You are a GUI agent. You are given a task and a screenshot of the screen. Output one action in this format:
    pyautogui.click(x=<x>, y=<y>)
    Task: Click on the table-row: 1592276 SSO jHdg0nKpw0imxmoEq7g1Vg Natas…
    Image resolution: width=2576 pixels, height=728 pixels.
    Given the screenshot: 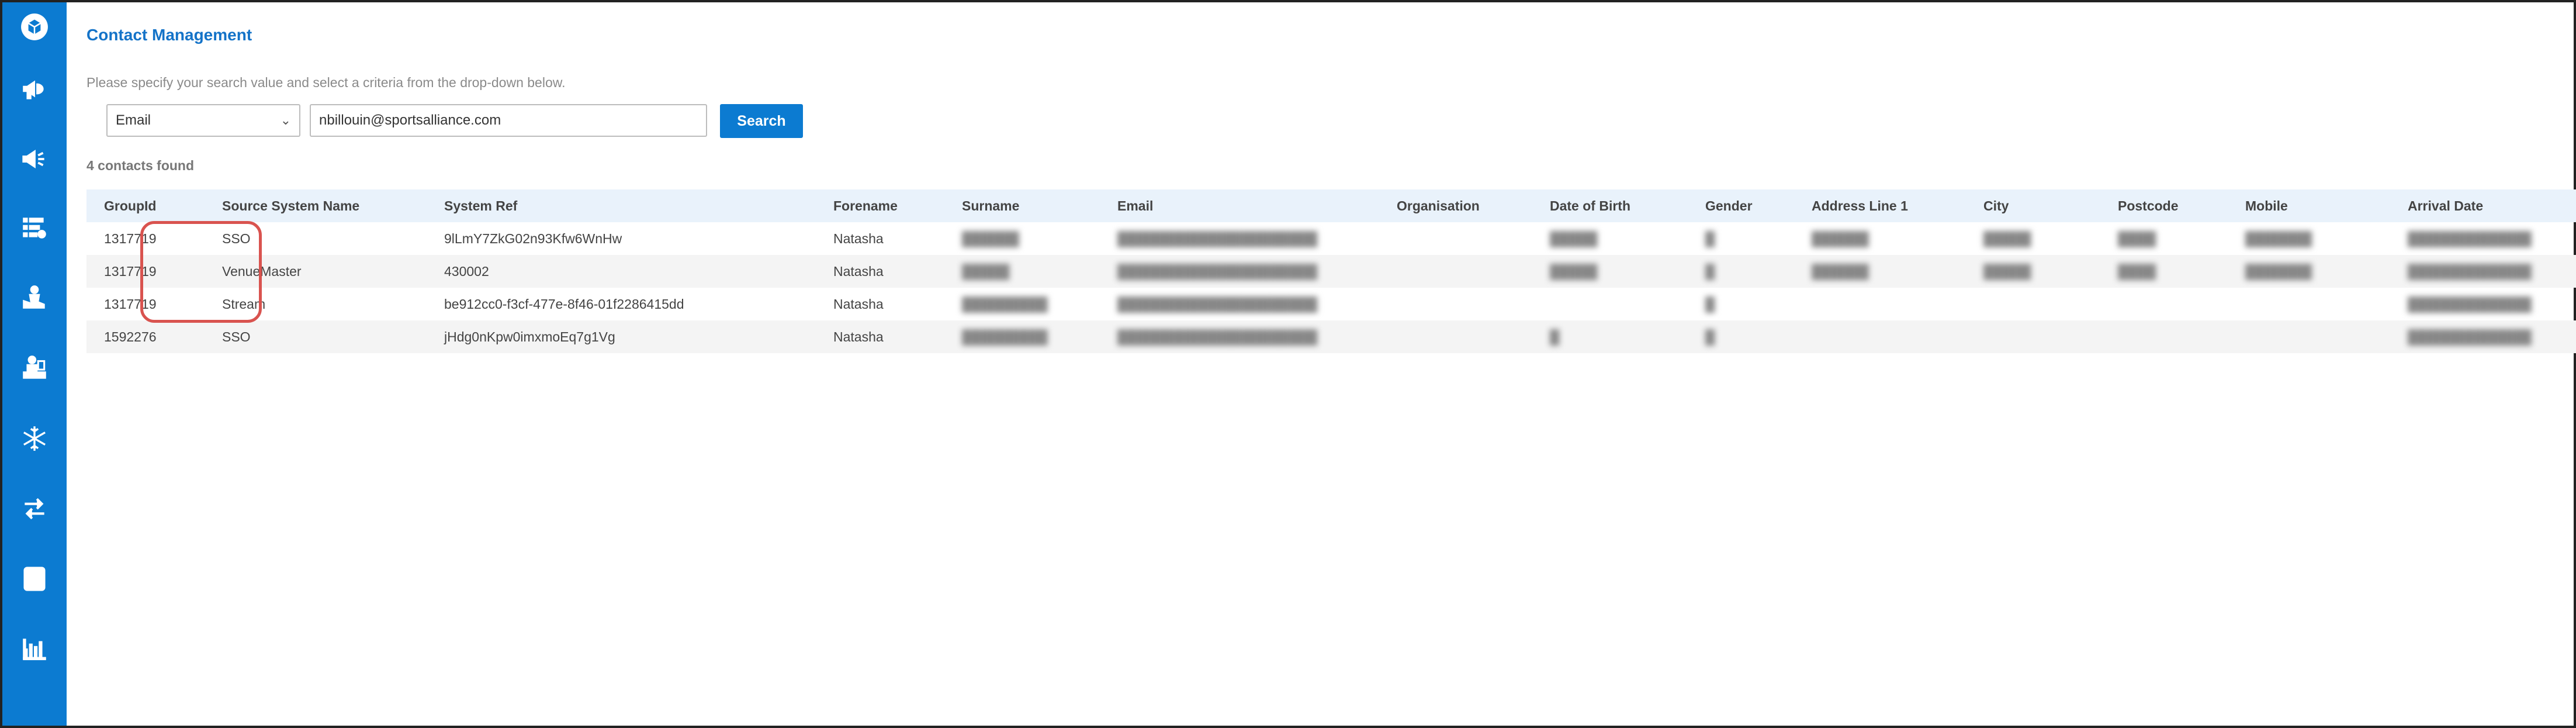 What is the action you would take?
    pyautogui.click(x=1331, y=336)
    